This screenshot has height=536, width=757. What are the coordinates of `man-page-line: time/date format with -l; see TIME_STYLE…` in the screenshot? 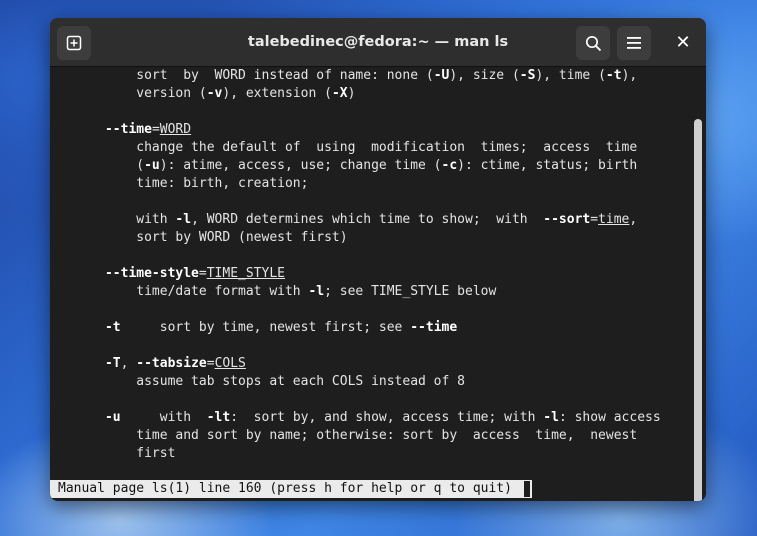 It's located at (277, 291).